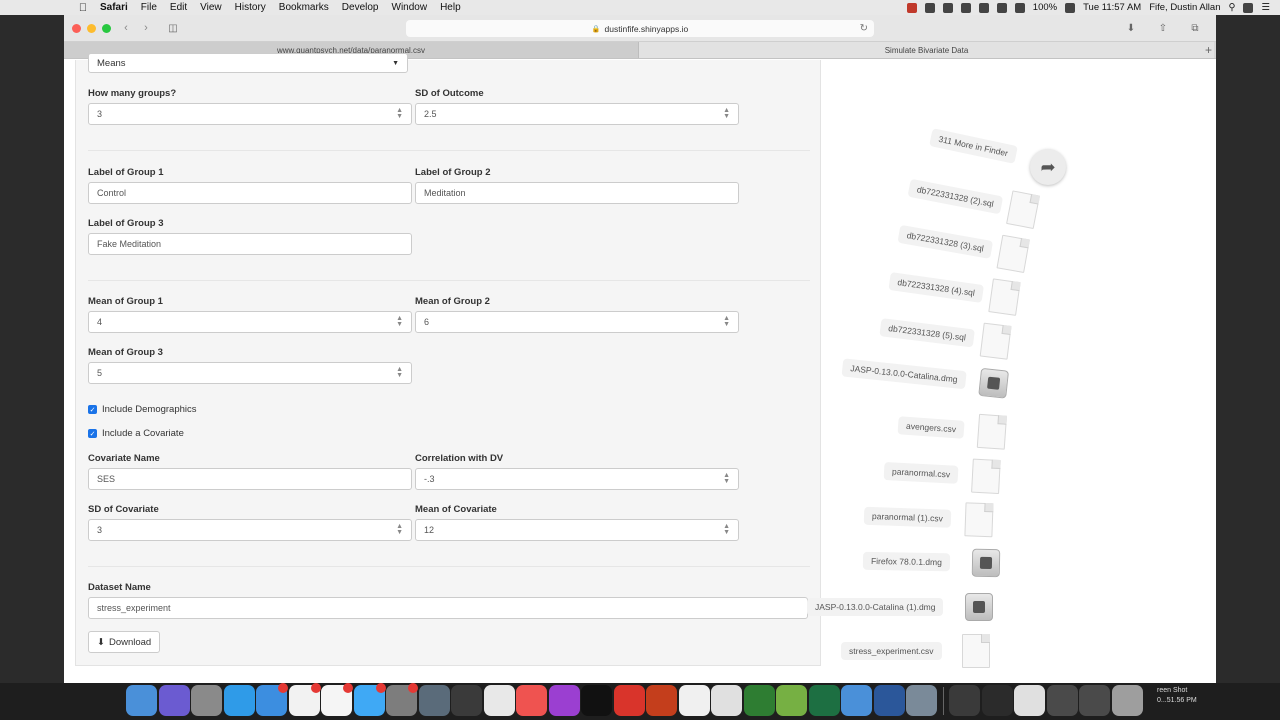 This screenshot has height=720, width=1280. Describe the element at coordinates (1062, 700) in the screenshot. I see `screen-share-icon` at that location.